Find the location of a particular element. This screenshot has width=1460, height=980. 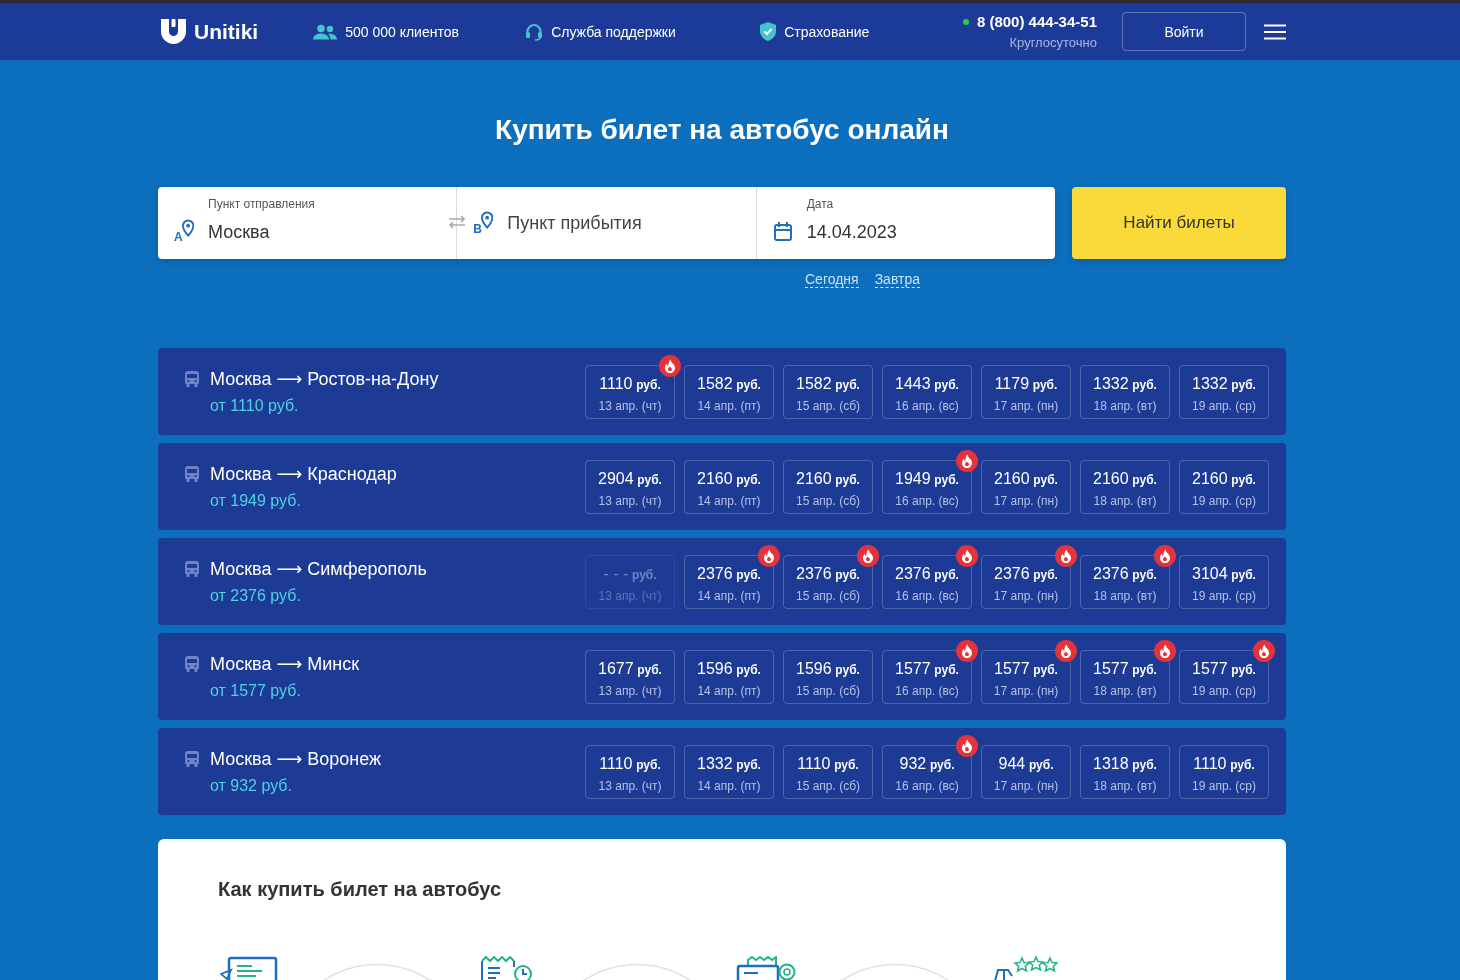

route-card: Москва ⟶ Минск от 1577 руб. 1677 руб. 13 апр. (чт) 1596 руб. 14 апр. (пт) 1596 руб. 15 апр. (сб) 1577 руб. 16 апр. (вс) 1577 руб. 17 апр. (пн) 1577 руб. 18 апр. (вт) 1577 руб. 19 апр. (ср) is located at coordinates (722, 676).